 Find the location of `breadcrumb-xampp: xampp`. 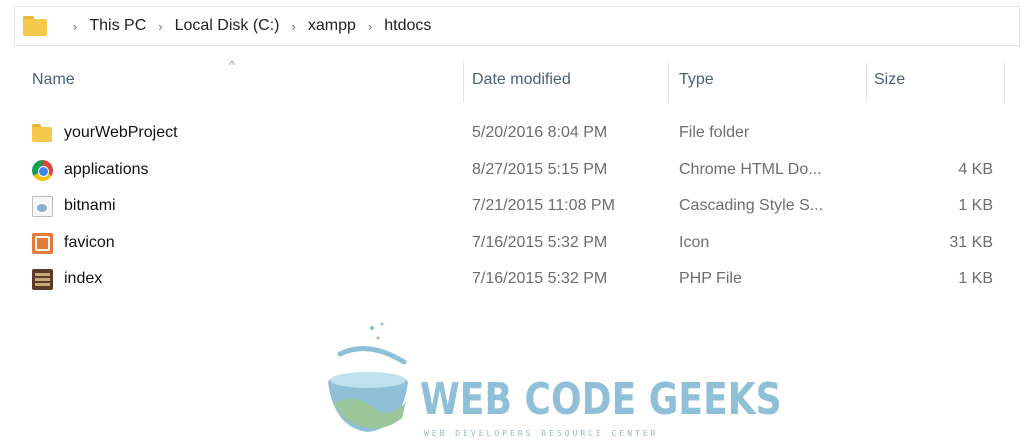

breadcrumb-xampp: xampp is located at coordinates (332, 26).